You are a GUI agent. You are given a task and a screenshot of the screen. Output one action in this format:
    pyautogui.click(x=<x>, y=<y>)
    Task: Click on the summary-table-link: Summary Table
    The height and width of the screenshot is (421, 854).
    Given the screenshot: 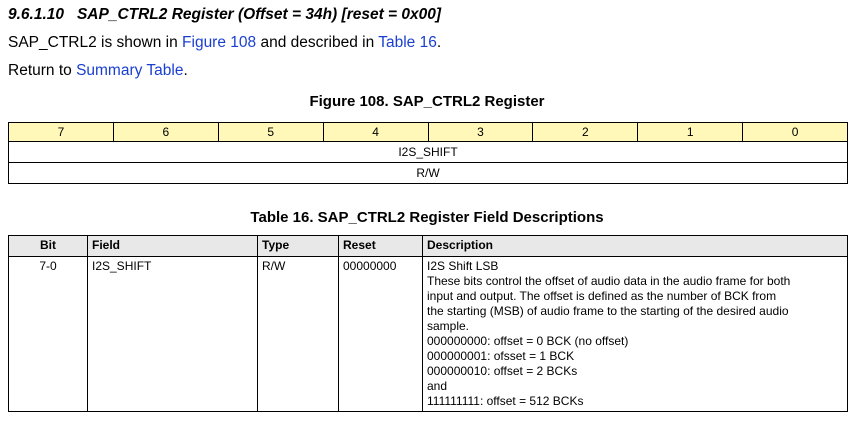 What is the action you would take?
    pyautogui.click(x=129, y=70)
    